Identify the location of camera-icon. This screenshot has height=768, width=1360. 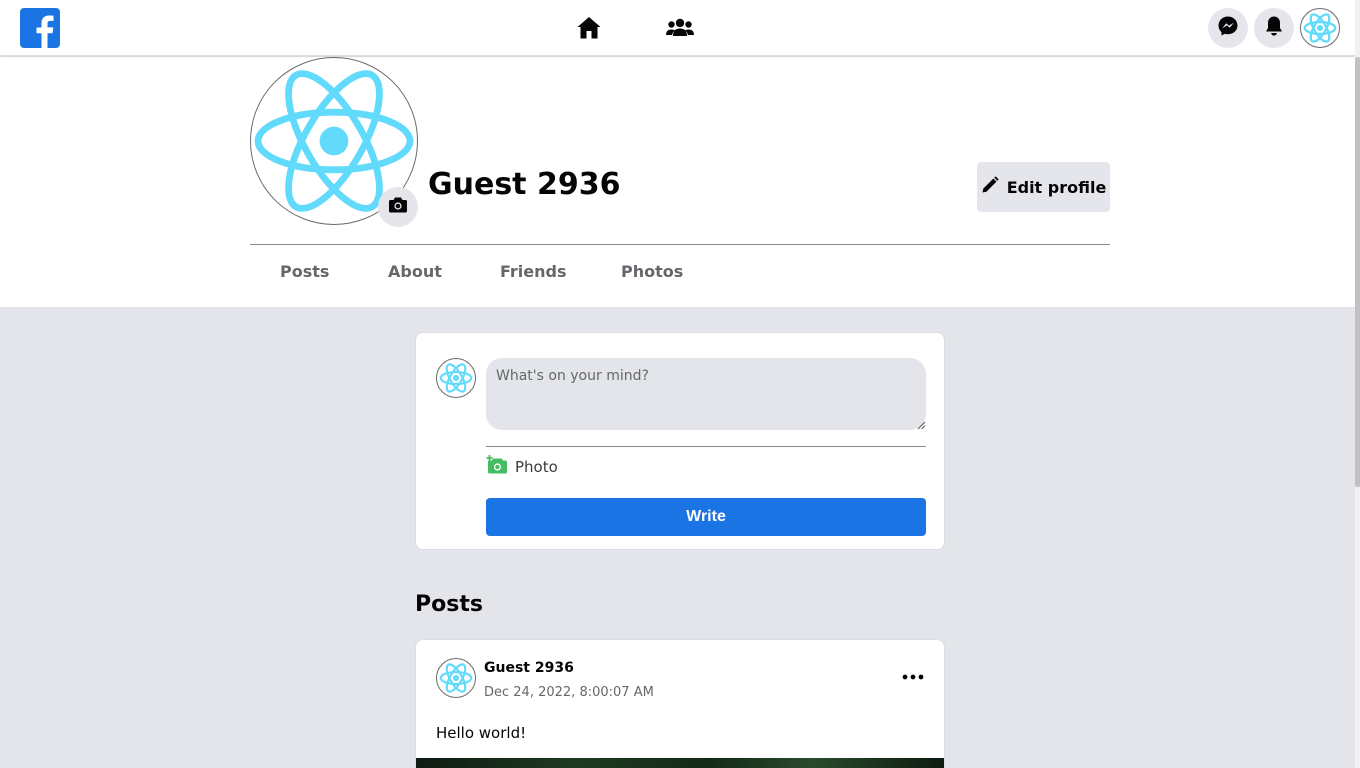
(398, 207).